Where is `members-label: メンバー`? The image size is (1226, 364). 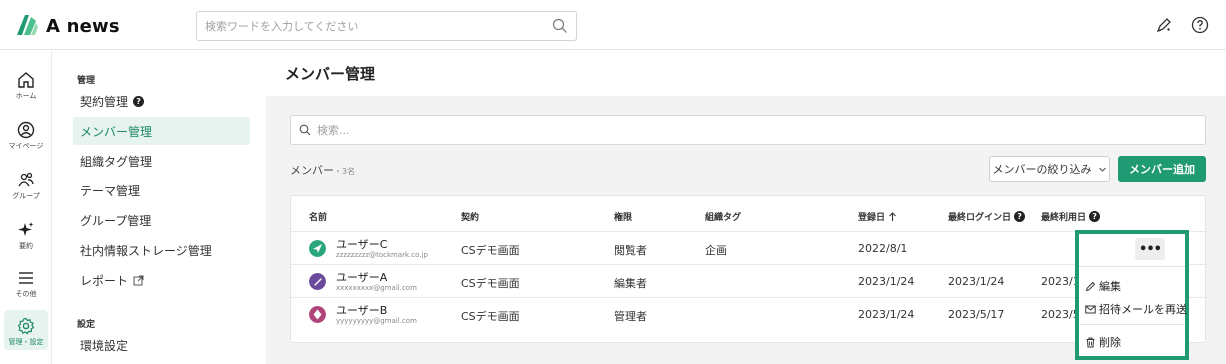 members-label: メンバー is located at coordinates (312, 170).